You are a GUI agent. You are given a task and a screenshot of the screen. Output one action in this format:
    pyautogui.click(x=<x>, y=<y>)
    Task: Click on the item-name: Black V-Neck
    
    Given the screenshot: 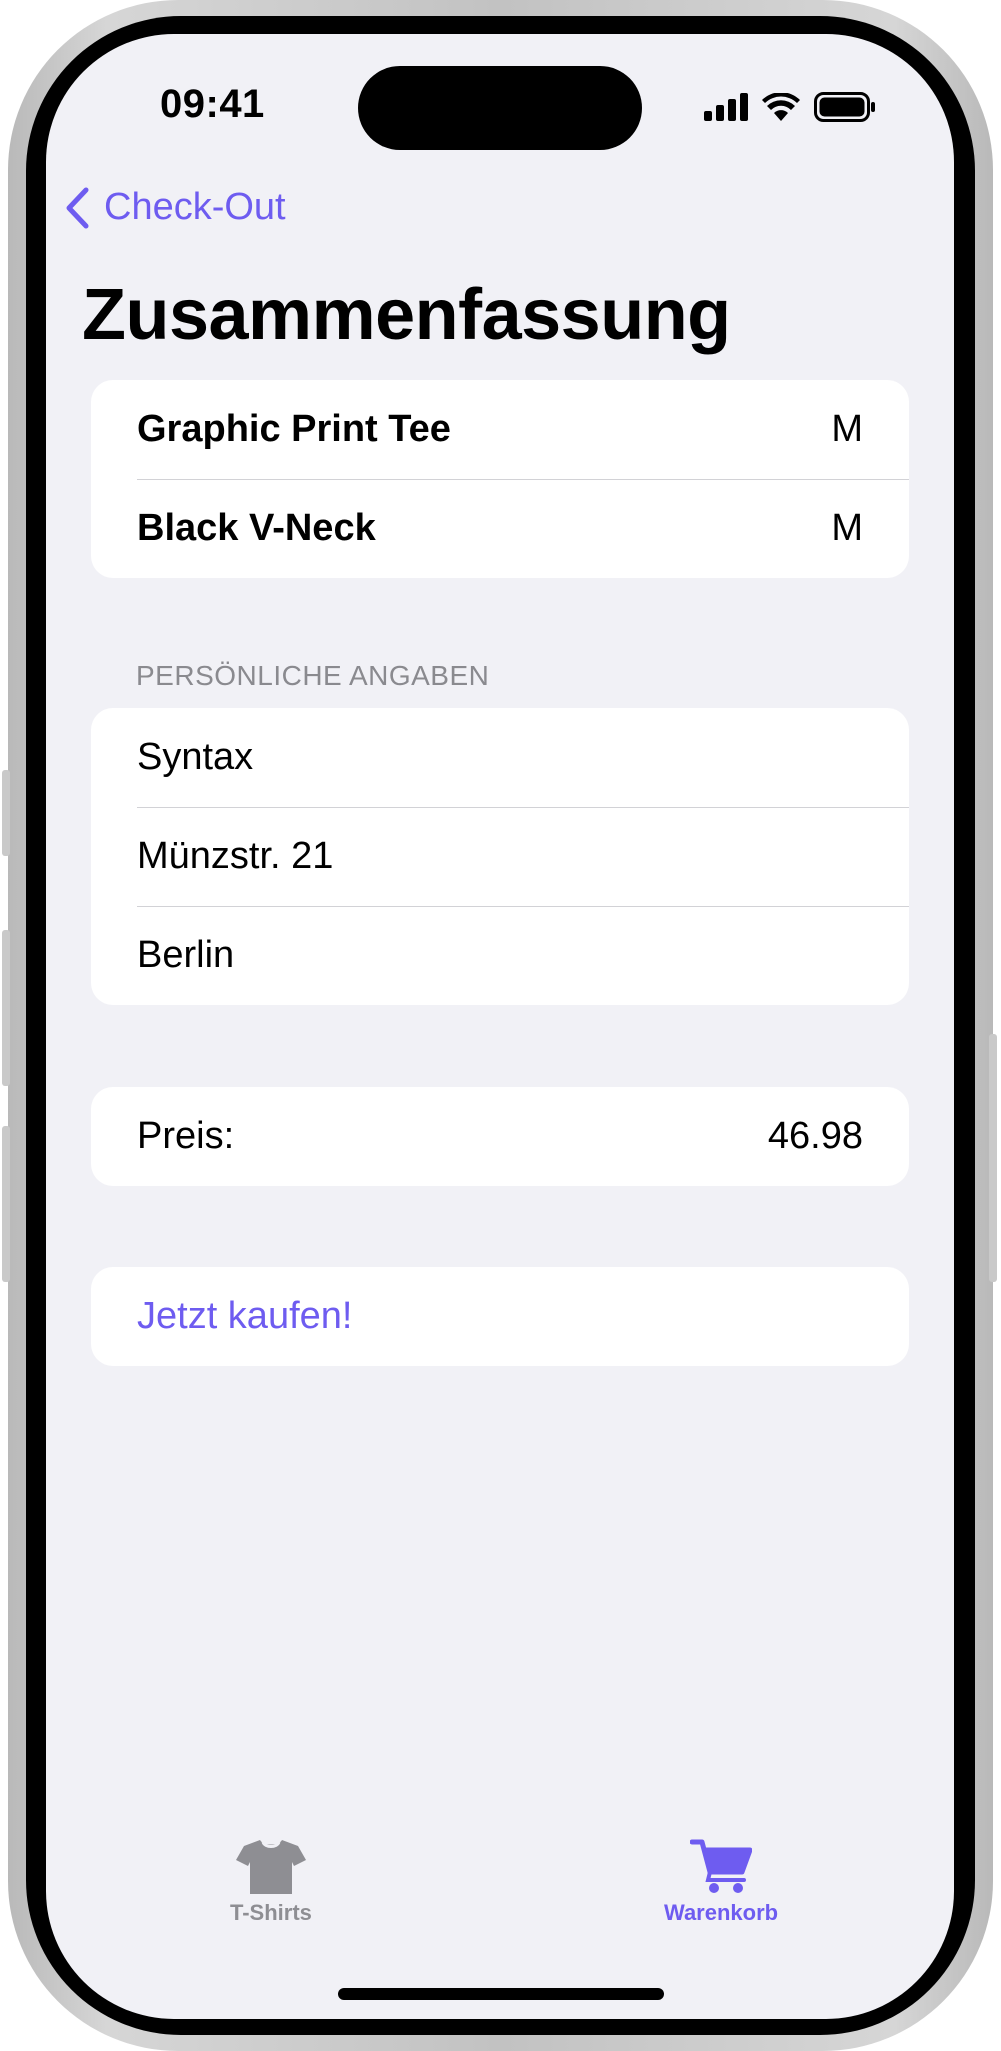 What is the action you would take?
    pyautogui.click(x=256, y=528)
    